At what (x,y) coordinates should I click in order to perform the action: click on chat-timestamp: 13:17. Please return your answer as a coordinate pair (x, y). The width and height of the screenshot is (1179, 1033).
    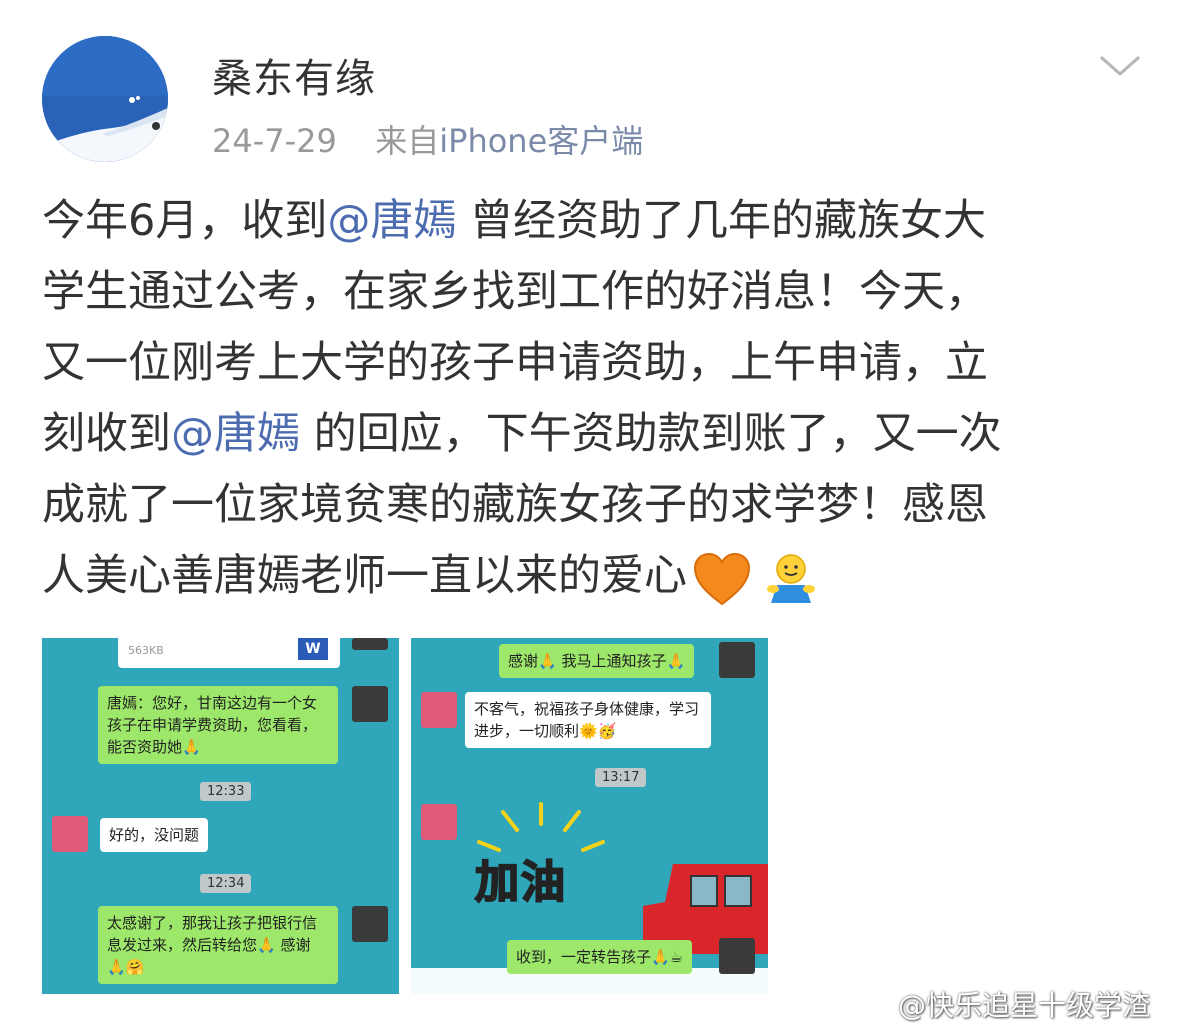
    Looking at the image, I should click on (621, 777).